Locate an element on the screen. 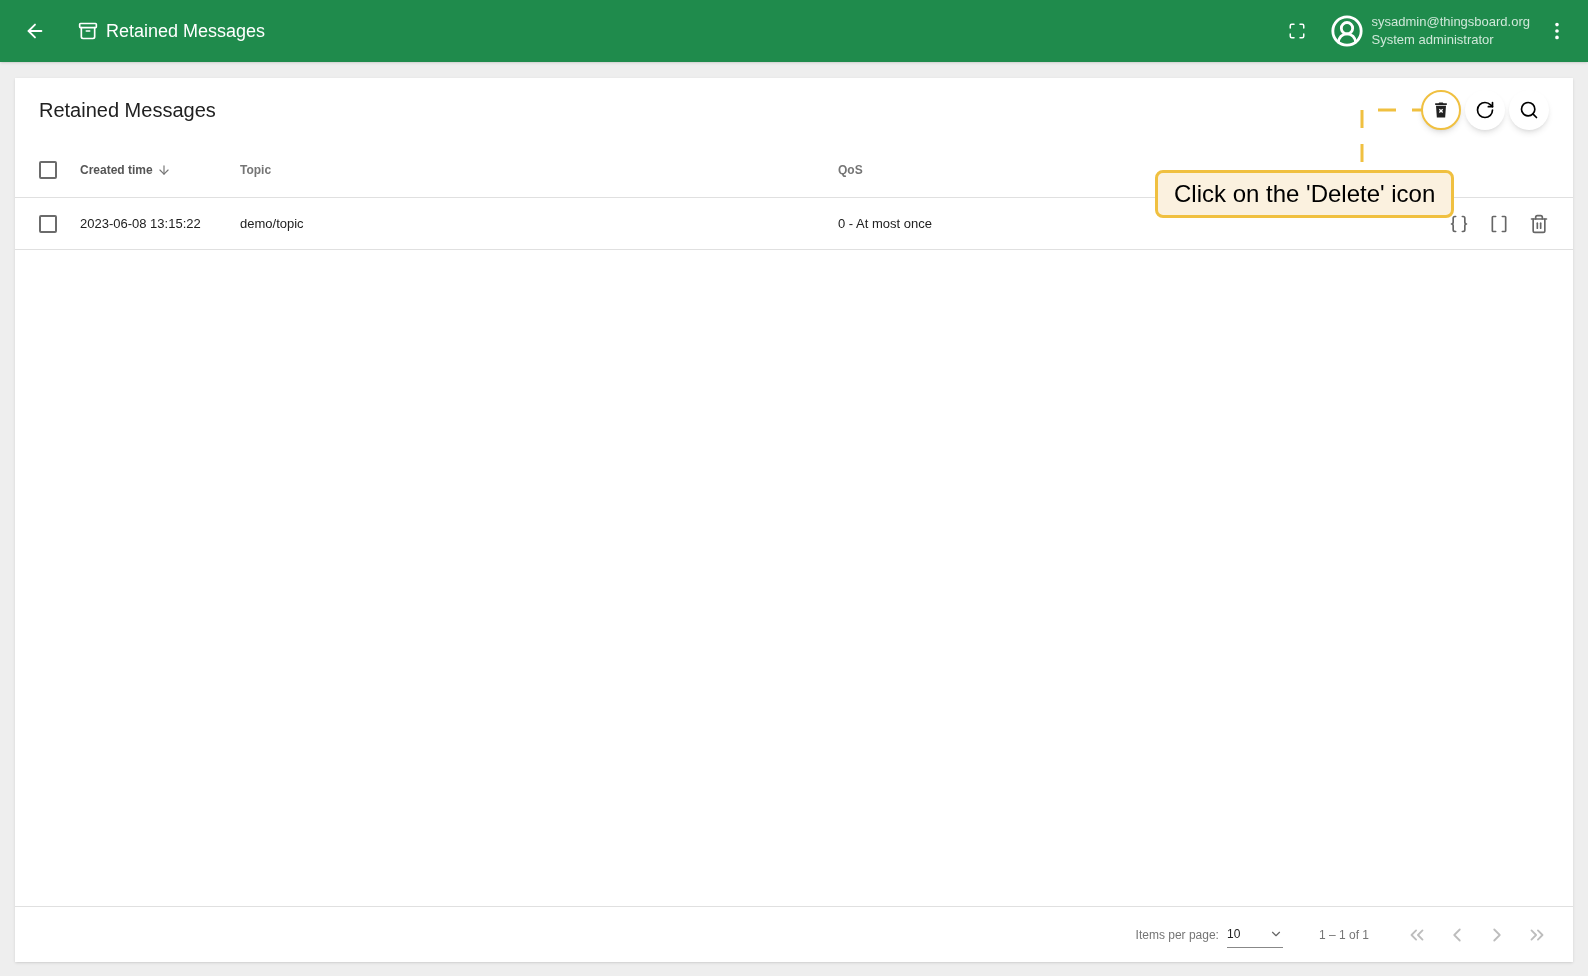 The image size is (1588, 976). column-header: Created time is located at coordinates (116, 169).